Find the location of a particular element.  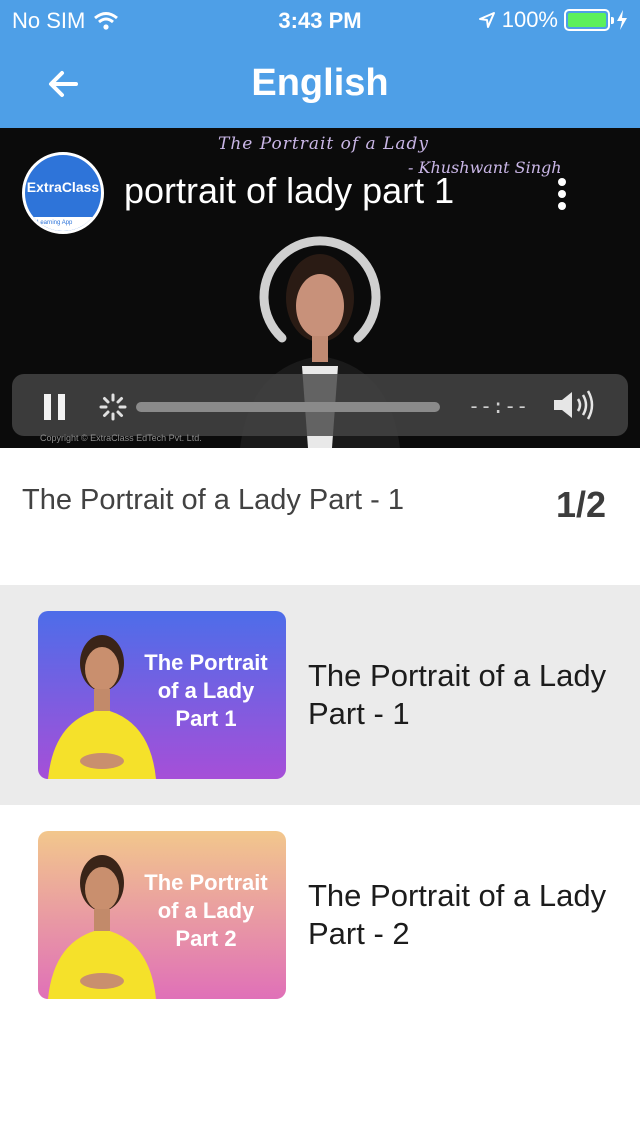

status-right: 100% is located at coordinates (553, 20).